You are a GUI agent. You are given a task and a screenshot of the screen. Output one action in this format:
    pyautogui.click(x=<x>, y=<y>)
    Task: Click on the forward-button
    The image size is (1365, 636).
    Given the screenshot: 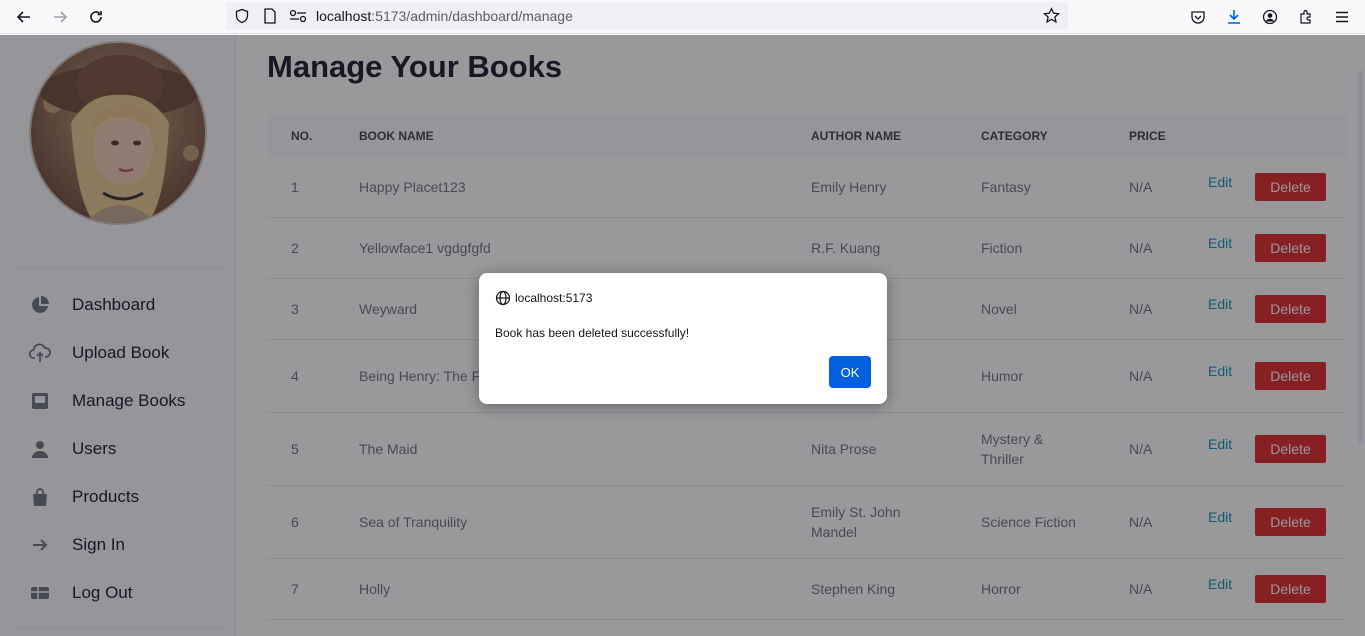 What is the action you would take?
    pyautogui.click(x=60, y=17)
    